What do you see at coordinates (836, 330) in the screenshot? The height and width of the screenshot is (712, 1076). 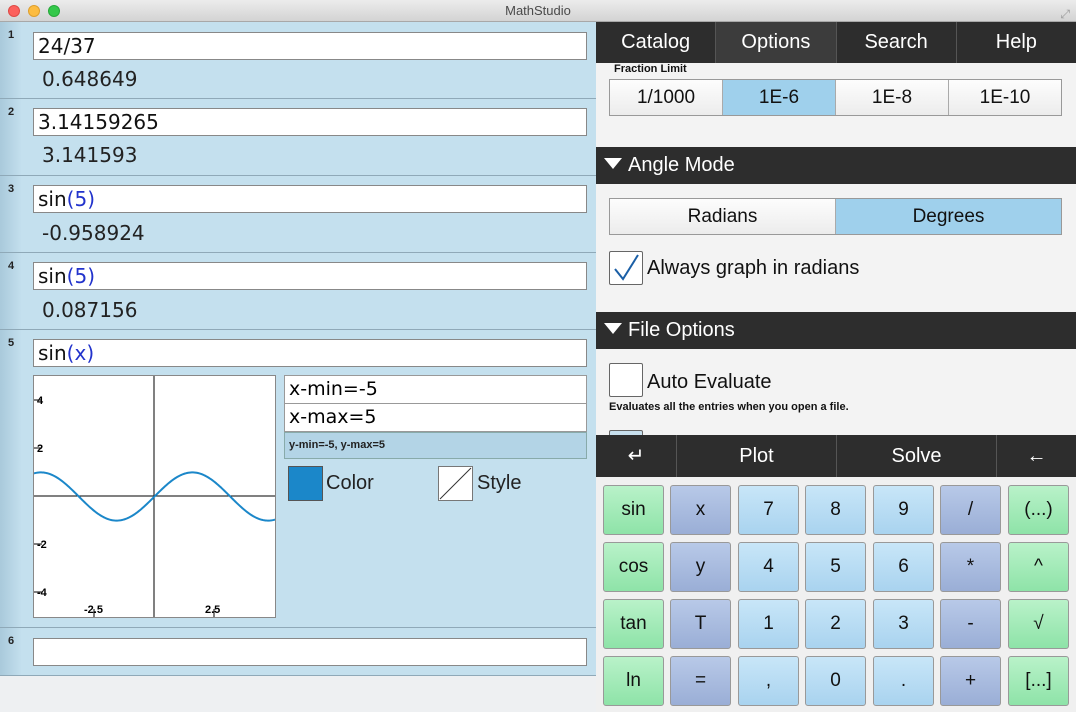 I see `file-options-header: File Options` at bounding box center [836, 330].